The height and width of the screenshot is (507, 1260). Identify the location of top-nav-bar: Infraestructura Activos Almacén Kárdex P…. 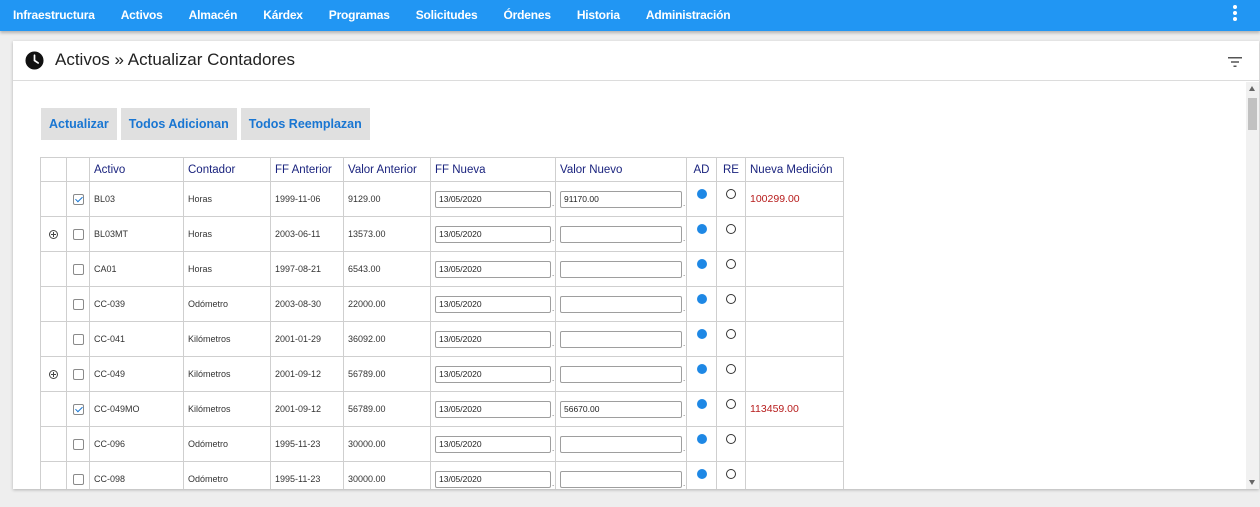
(630, 15).